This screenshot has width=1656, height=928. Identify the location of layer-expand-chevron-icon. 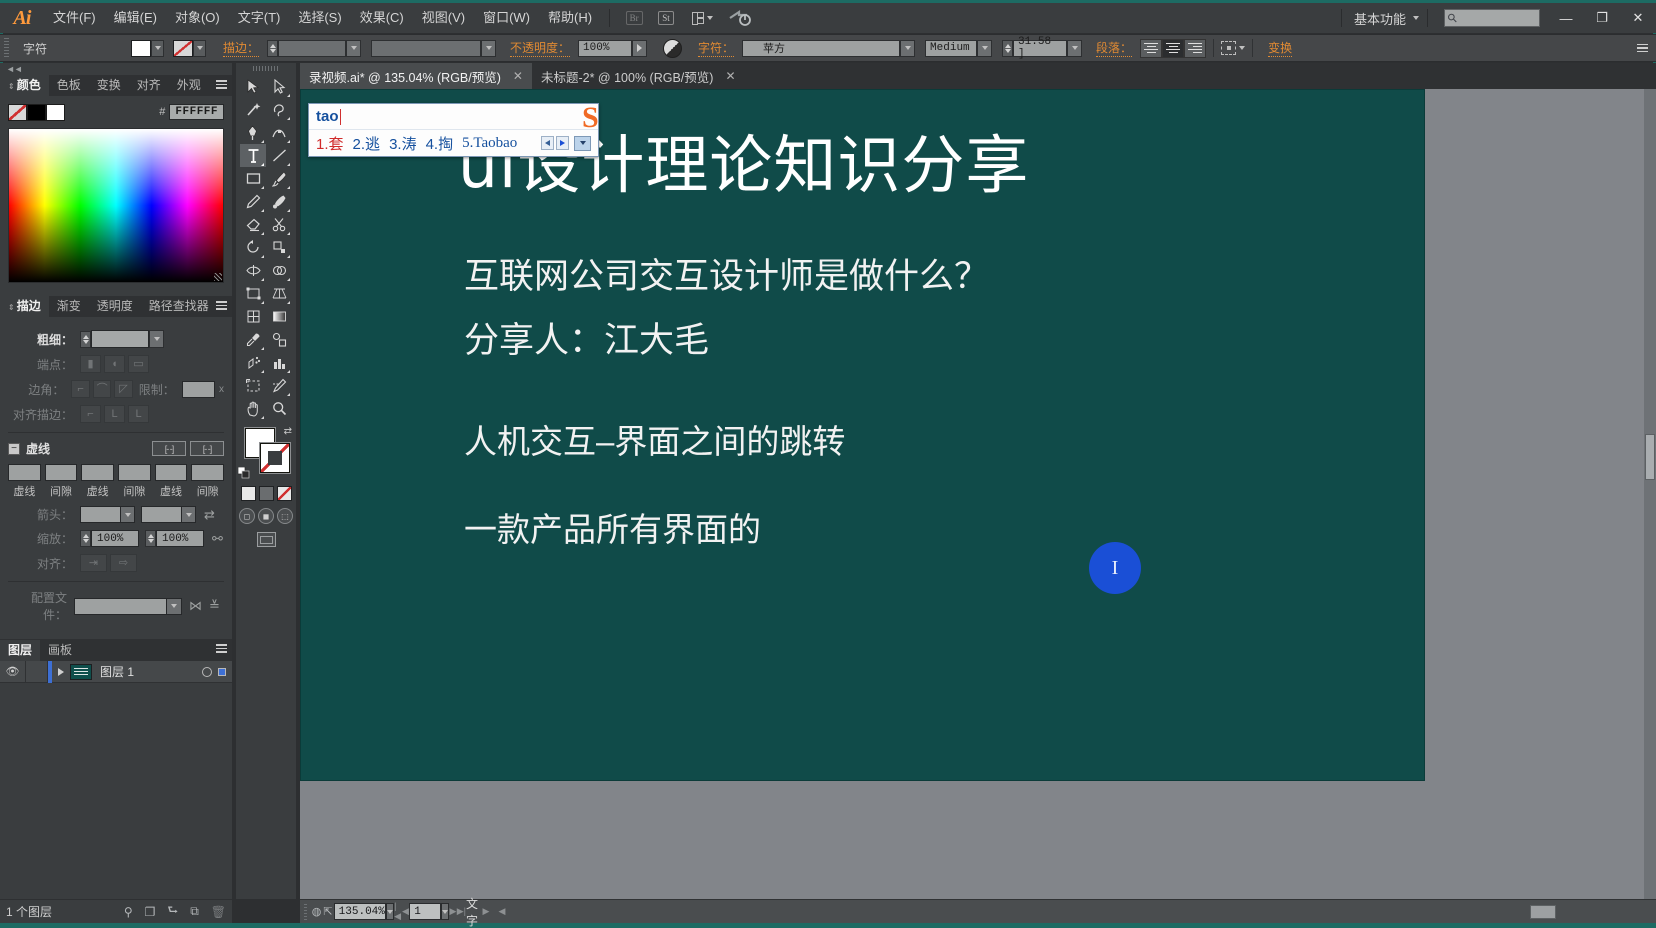
(61, 671).